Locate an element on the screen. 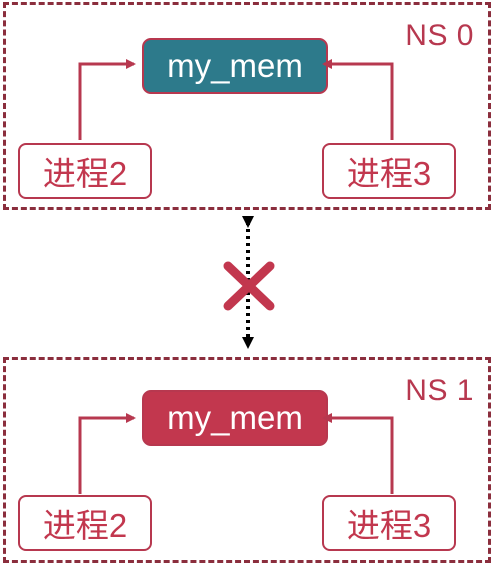  x-cross-icon is located at coordinates (249, 286).